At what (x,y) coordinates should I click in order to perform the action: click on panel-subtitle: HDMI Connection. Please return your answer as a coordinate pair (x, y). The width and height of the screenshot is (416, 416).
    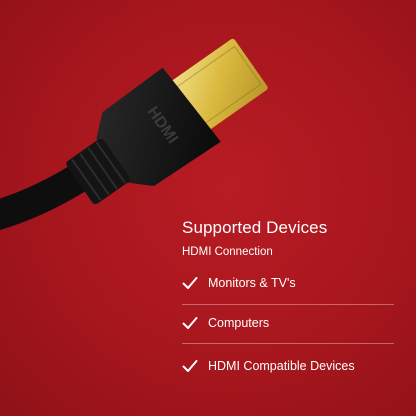
    Looking at the image, I should click on (227, 252).